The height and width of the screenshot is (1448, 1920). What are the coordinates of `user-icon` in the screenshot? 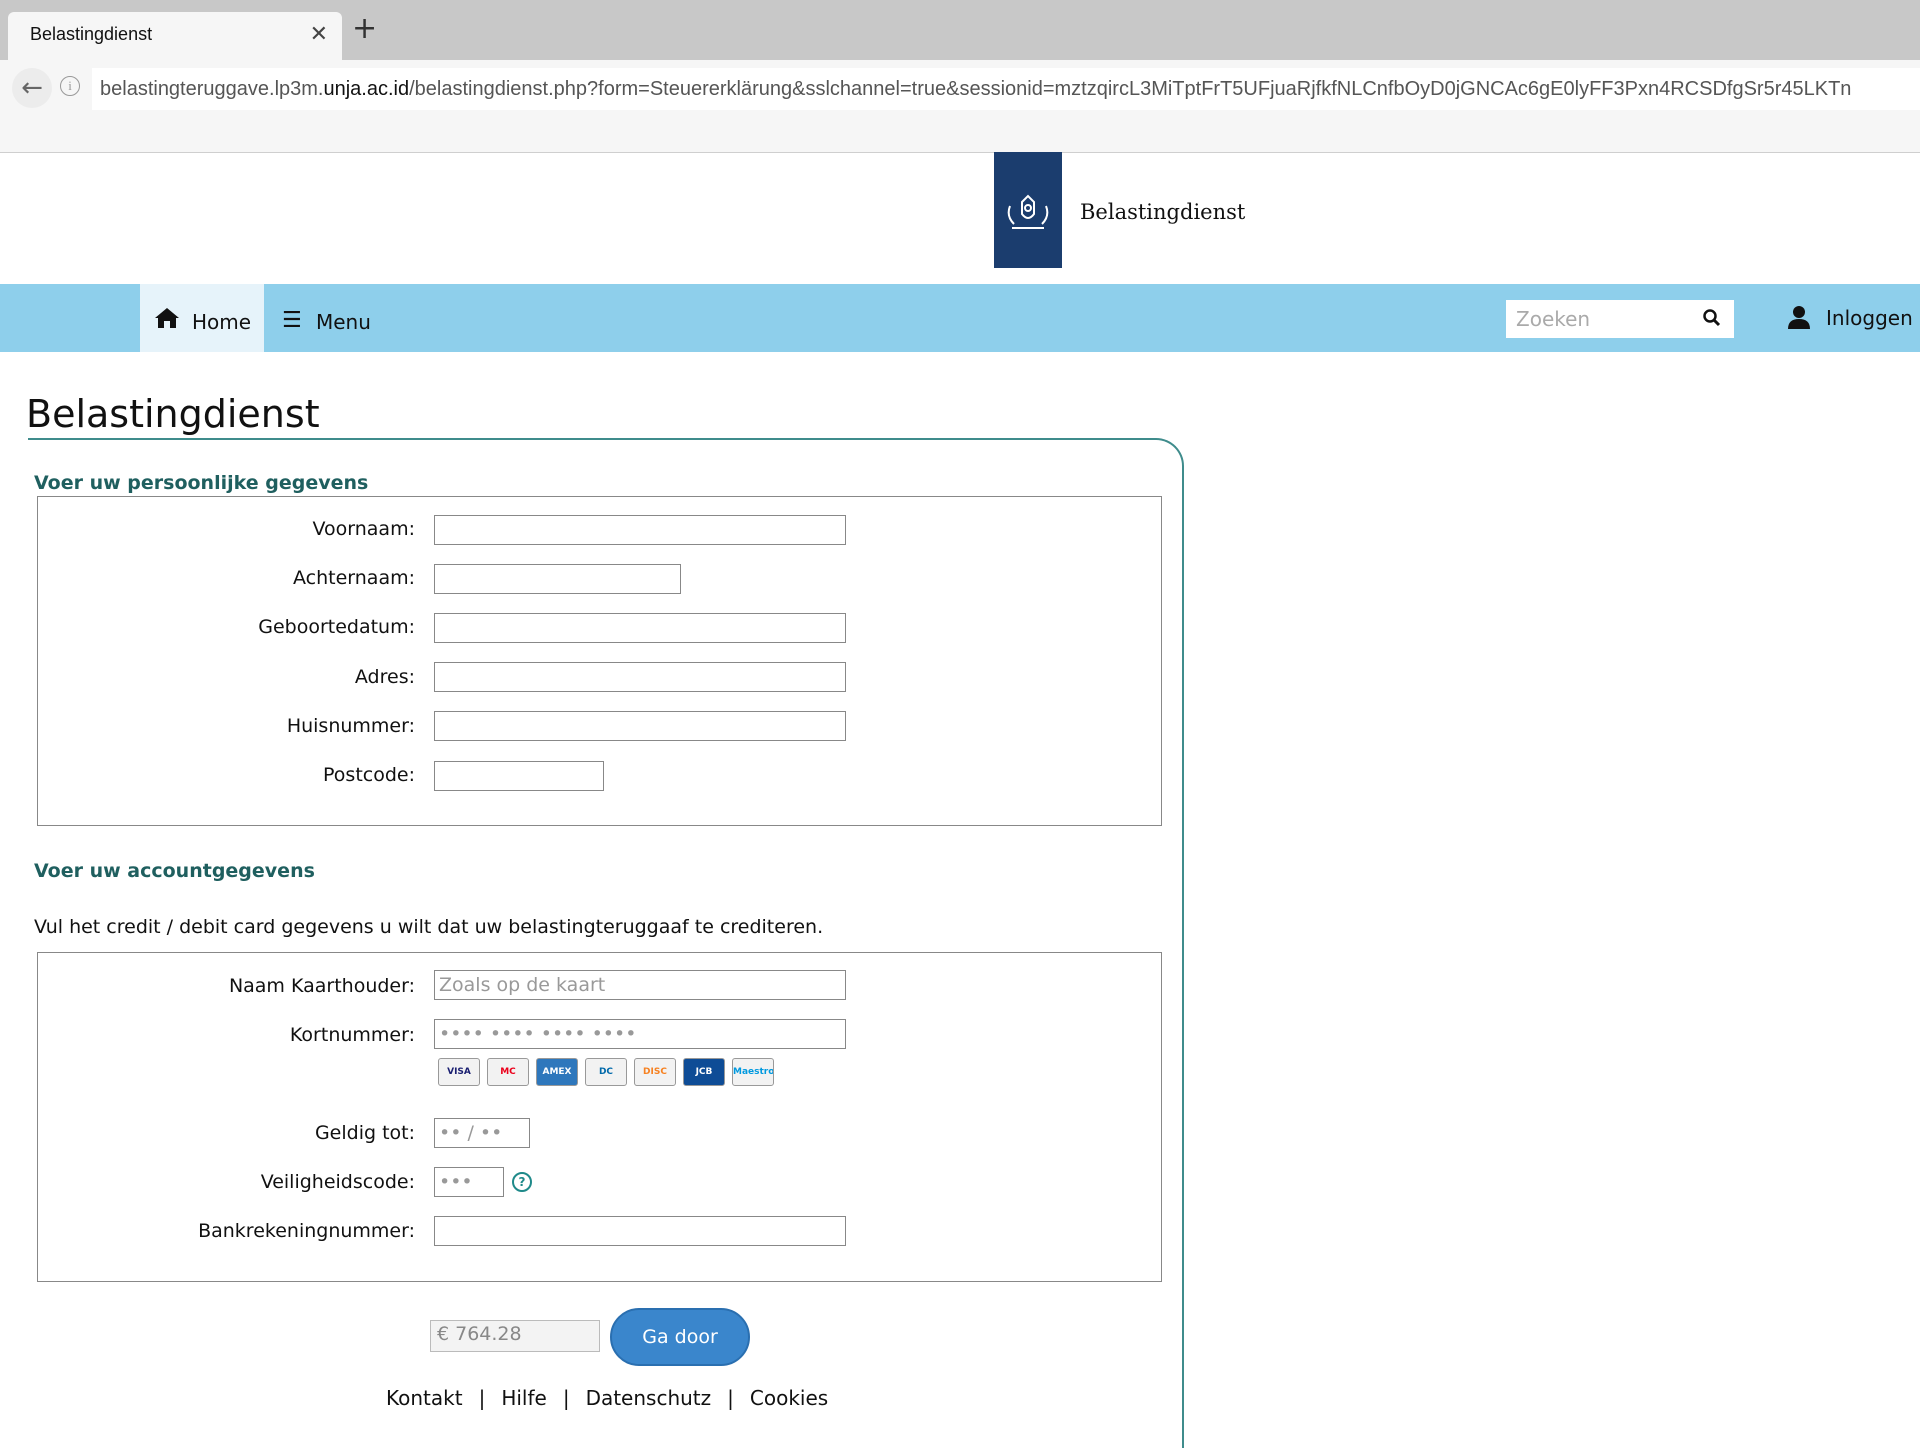 It's located at (1799, 317).